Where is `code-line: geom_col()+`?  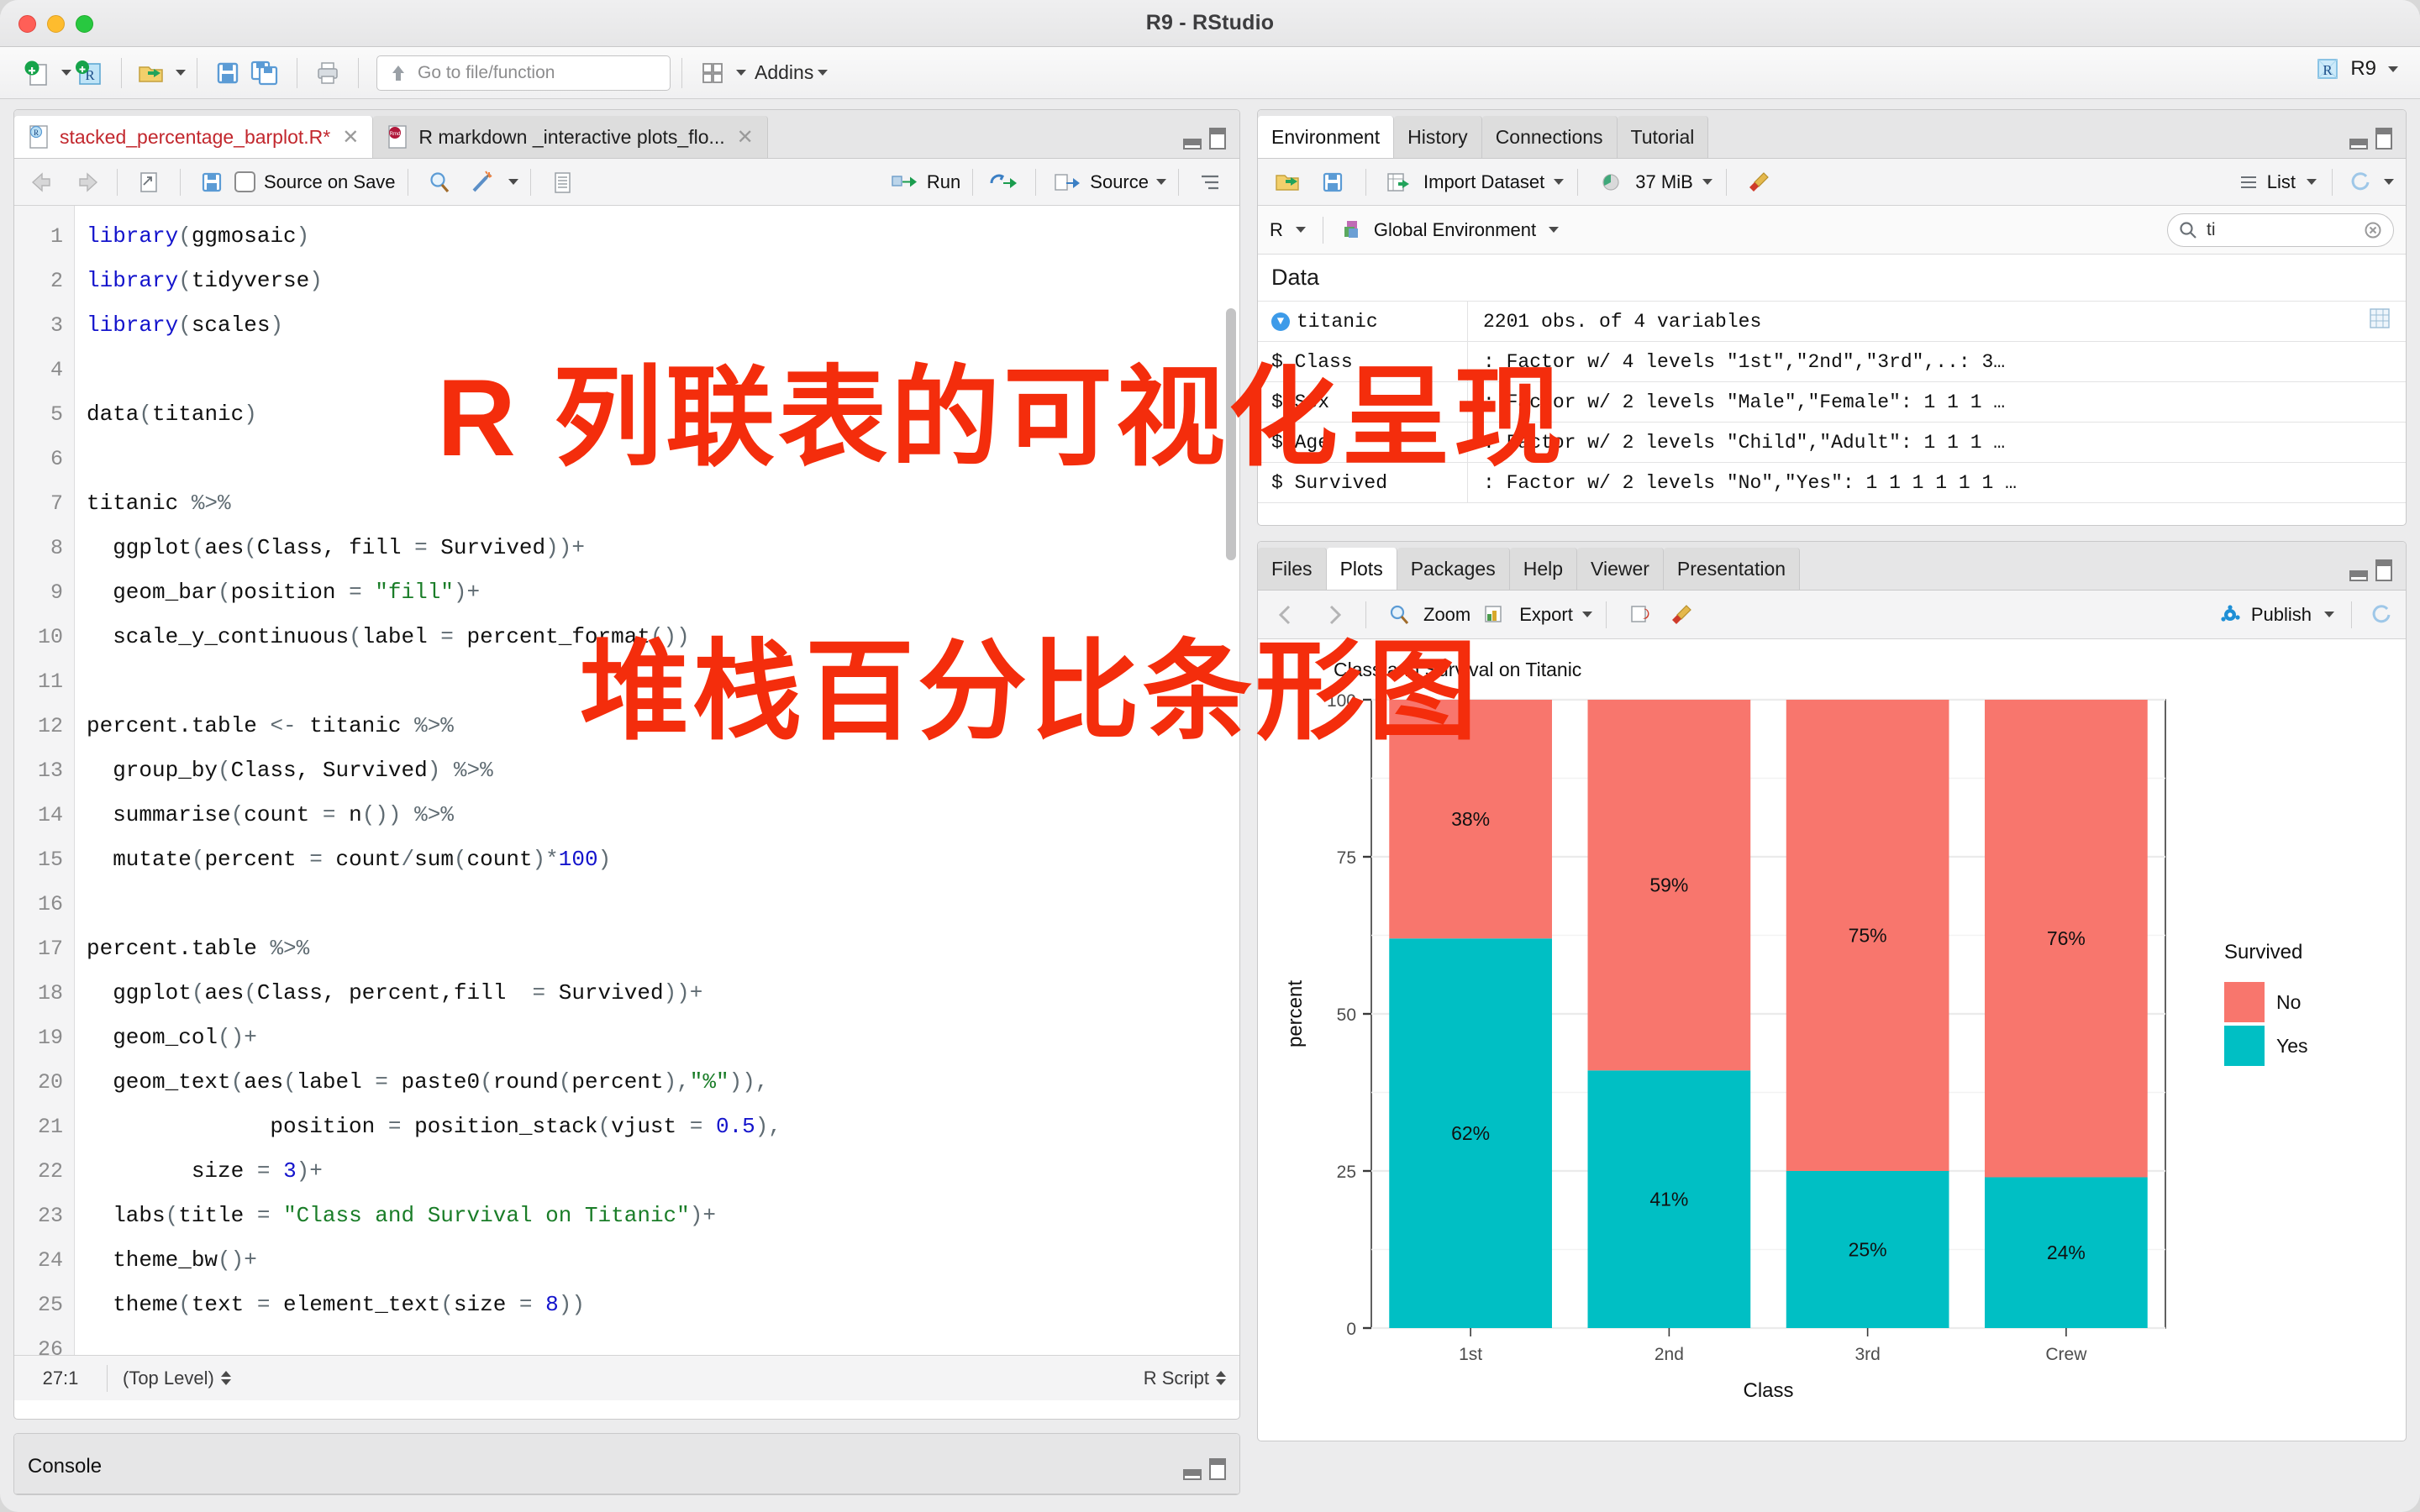 code-line: geom_col()+ is located at coordinates (663, 1038).